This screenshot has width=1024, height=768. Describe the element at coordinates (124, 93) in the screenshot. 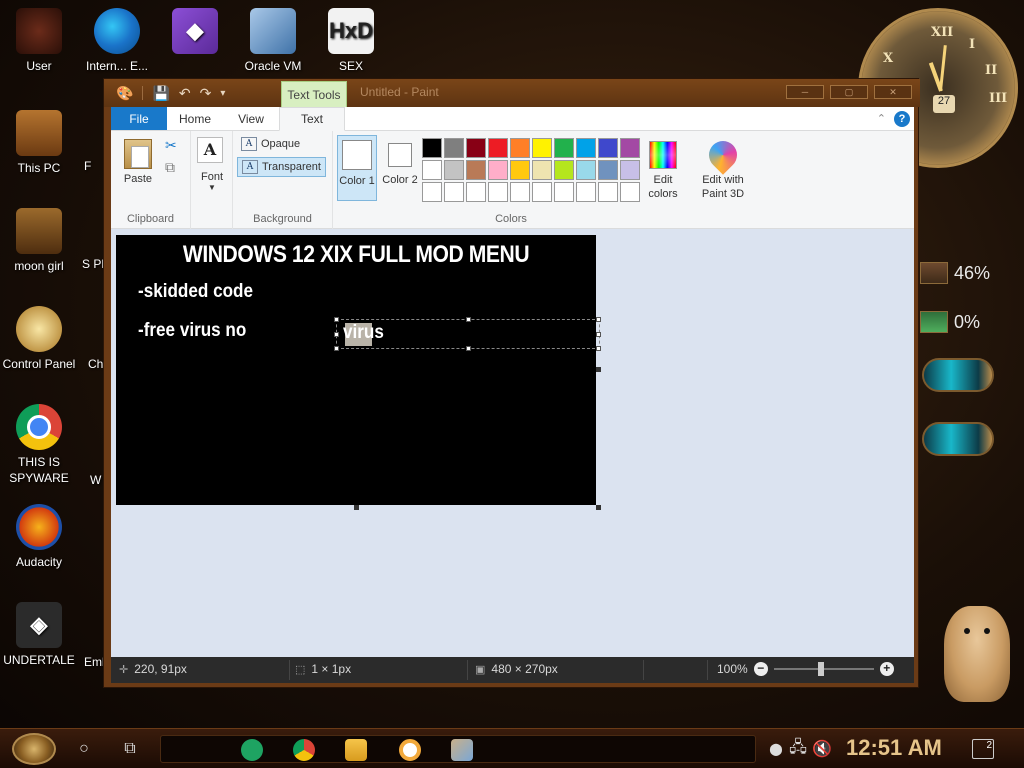

I see `paint-app-icon: 🎨` at that location.